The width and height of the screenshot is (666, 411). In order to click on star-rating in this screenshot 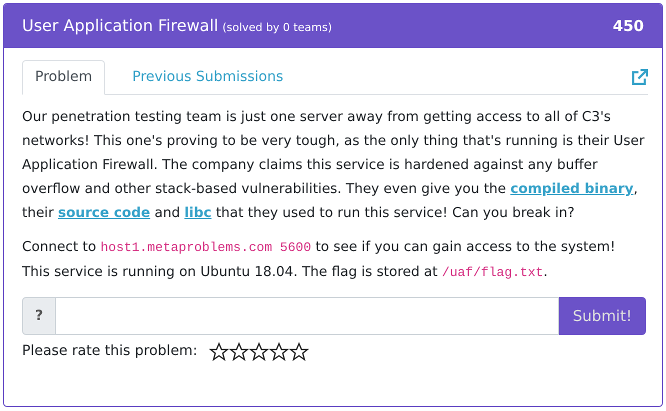, I will do `click(259, 352)`.